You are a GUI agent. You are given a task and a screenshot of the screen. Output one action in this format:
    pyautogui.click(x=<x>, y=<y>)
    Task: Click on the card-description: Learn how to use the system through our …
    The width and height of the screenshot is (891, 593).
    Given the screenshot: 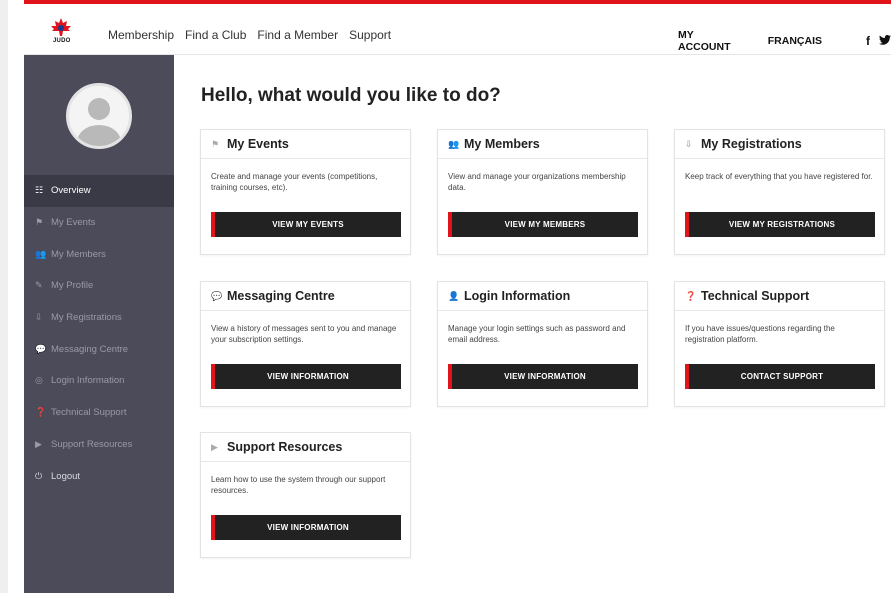 What is the action you would take?
    pyautogui.click(x=298, y=485)
    